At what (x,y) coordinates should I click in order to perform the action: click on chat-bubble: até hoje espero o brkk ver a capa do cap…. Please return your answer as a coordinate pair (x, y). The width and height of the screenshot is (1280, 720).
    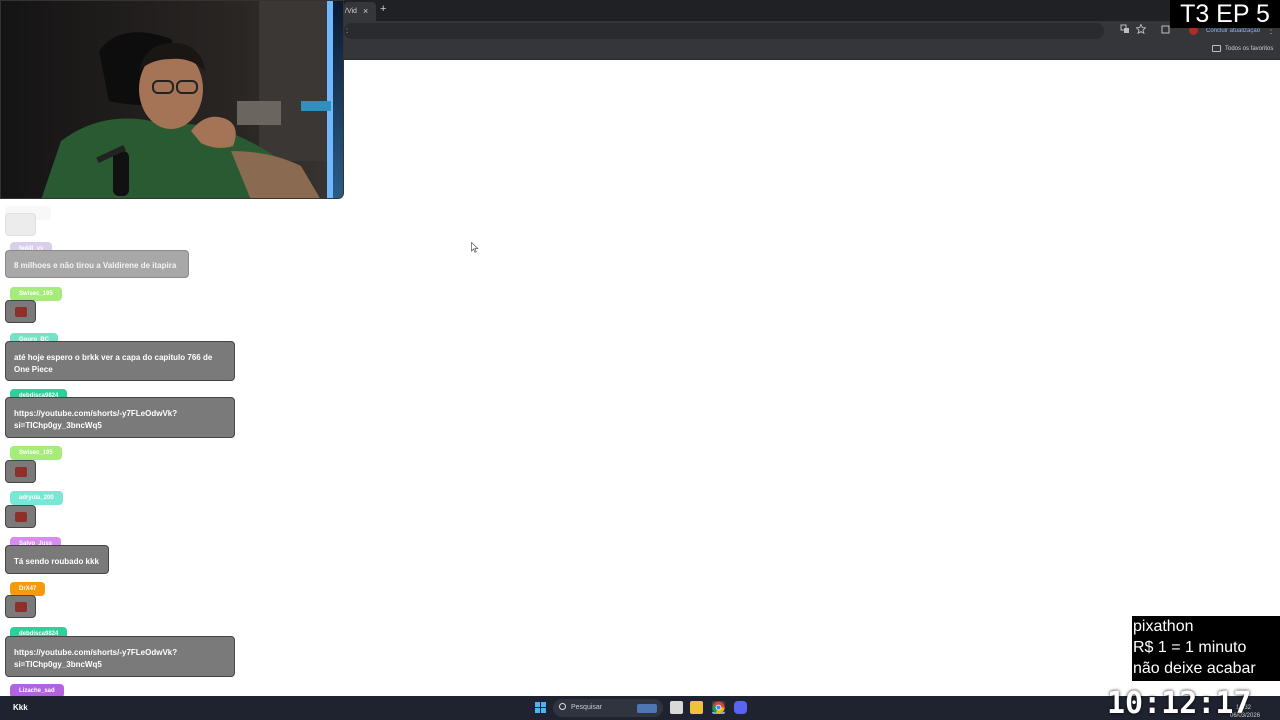
    Looking at the image, I should click on (120, 361).